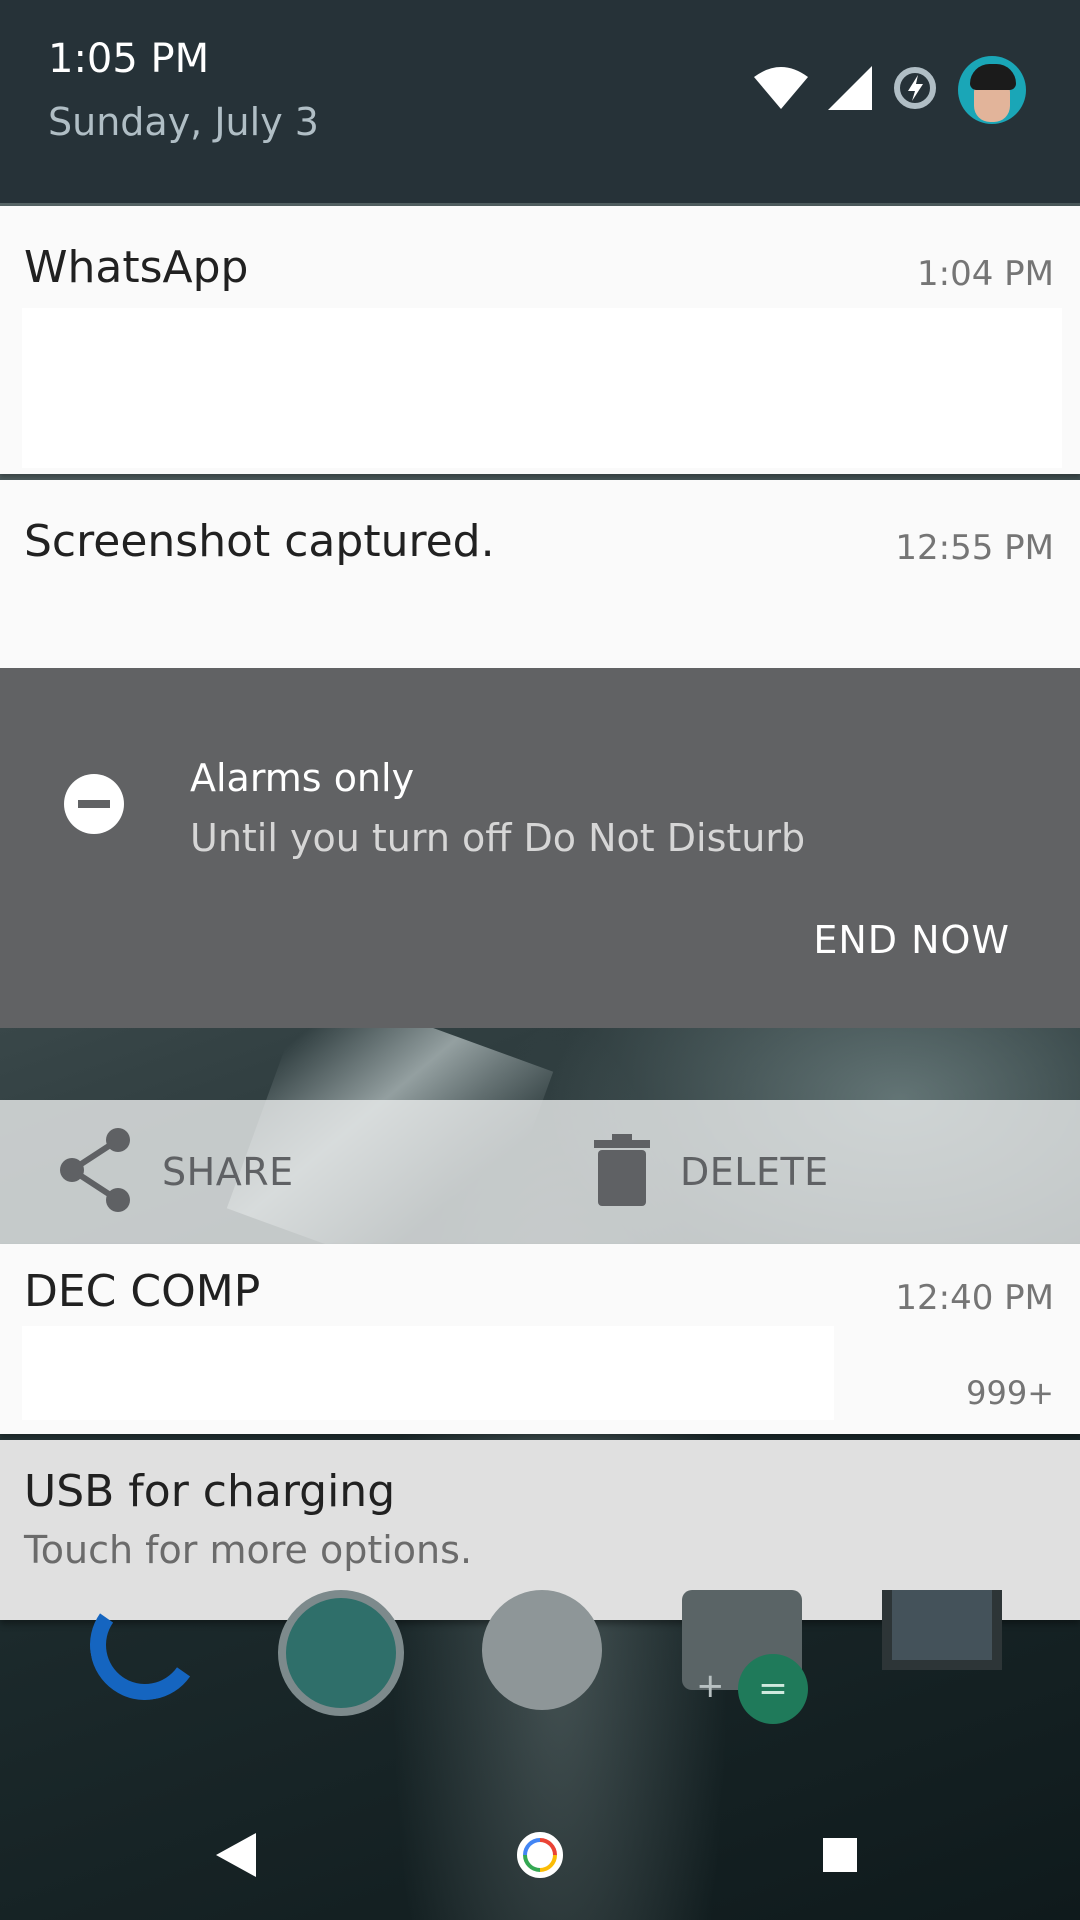  I want to click on recents-button, so click(840, 1855).